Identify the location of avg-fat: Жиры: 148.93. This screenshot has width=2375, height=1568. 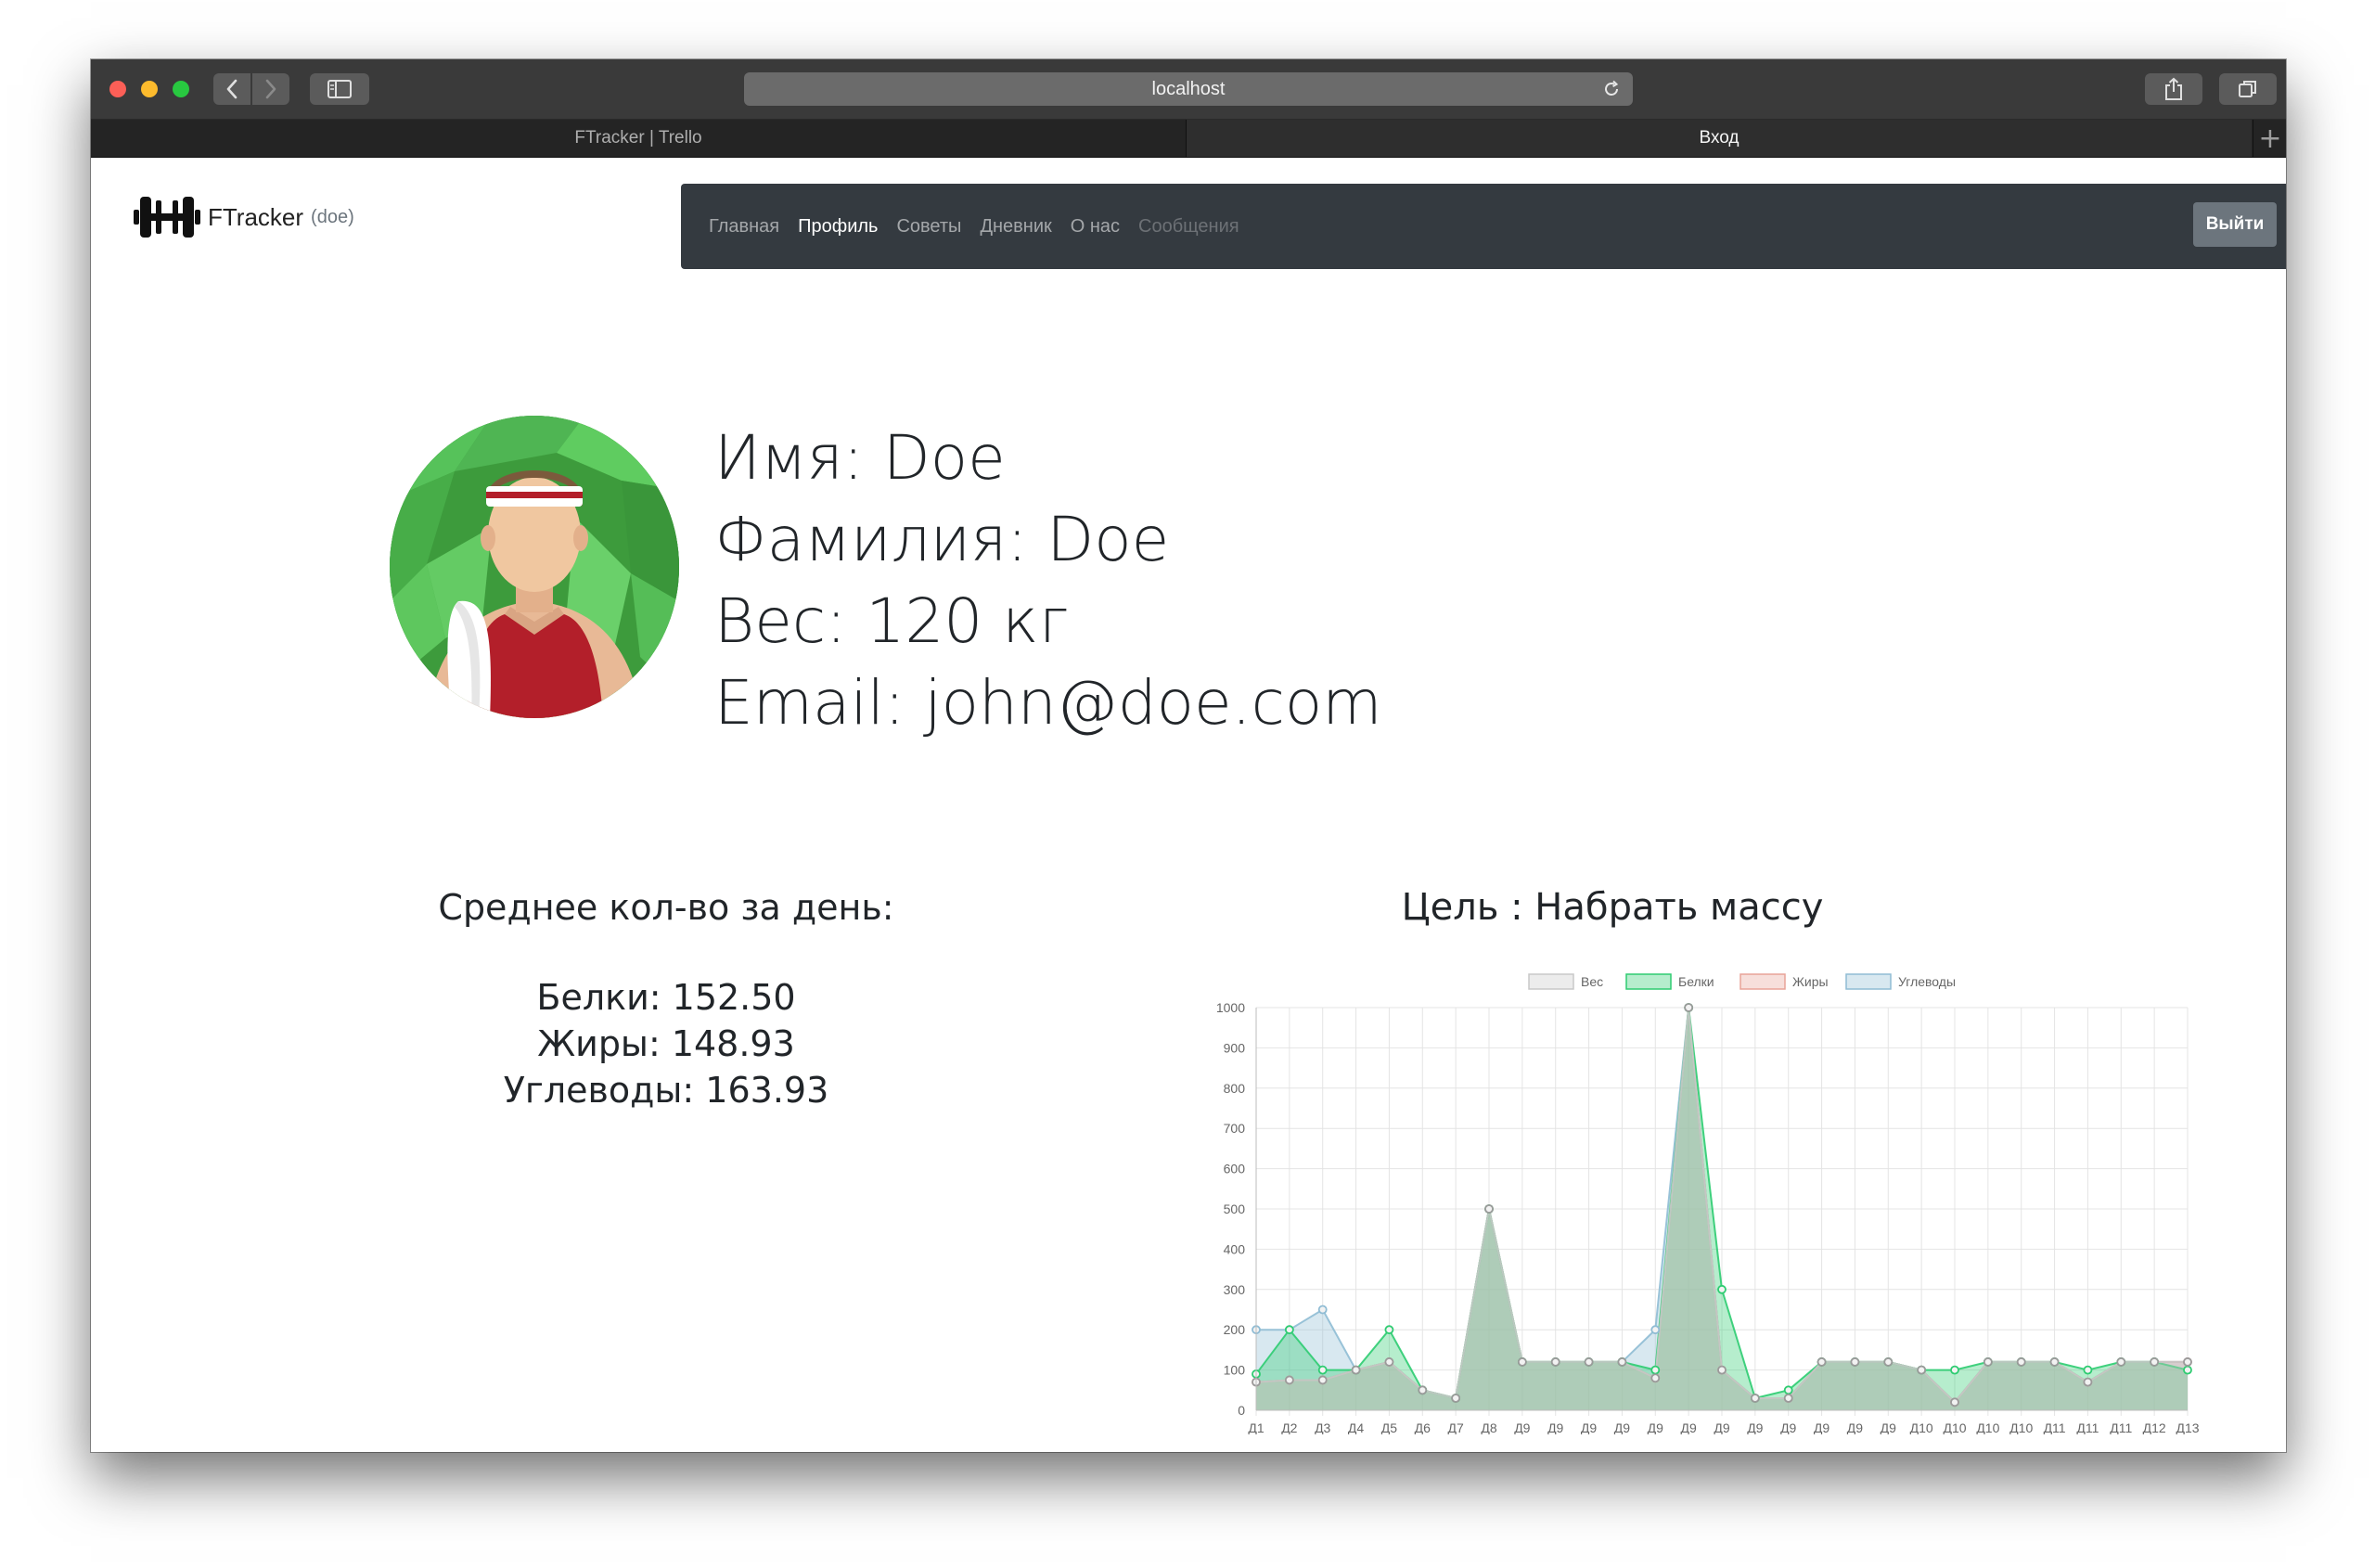
(666, 1044).